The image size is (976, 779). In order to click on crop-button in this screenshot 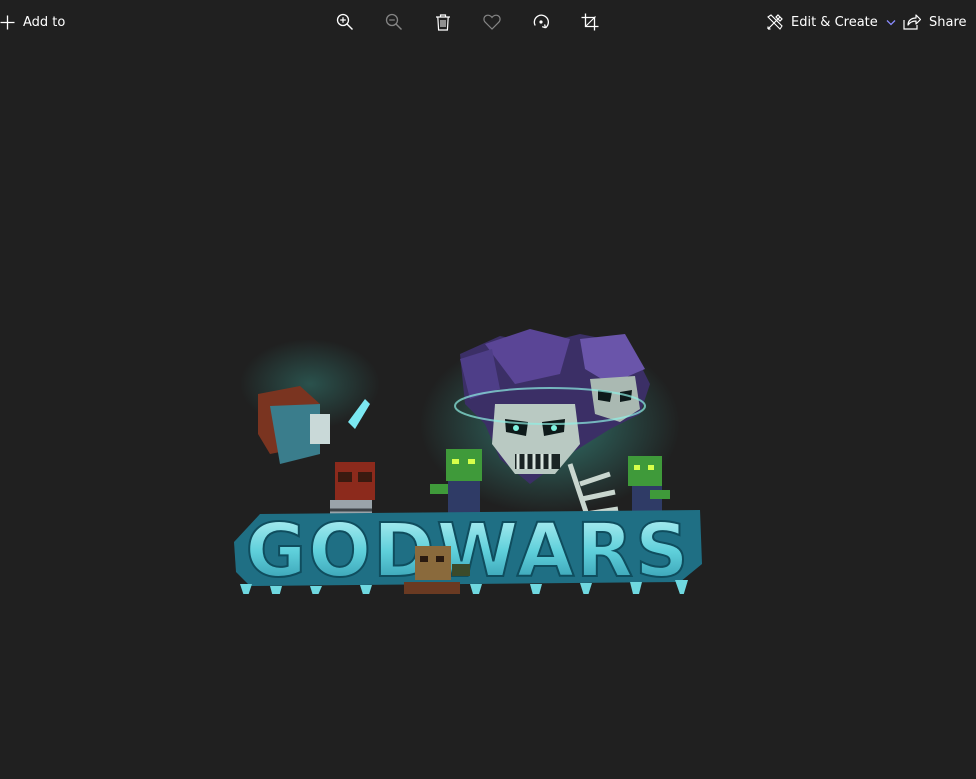, I will do `click(590, 22)`.